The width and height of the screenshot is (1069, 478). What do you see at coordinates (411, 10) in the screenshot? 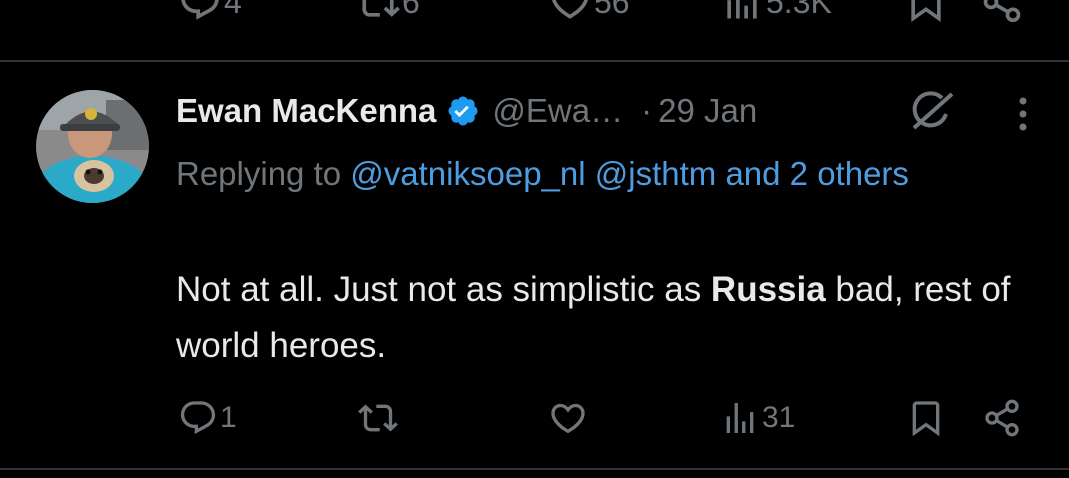
I see `prev-repost-count: 6` at bounding box center [411, 10].